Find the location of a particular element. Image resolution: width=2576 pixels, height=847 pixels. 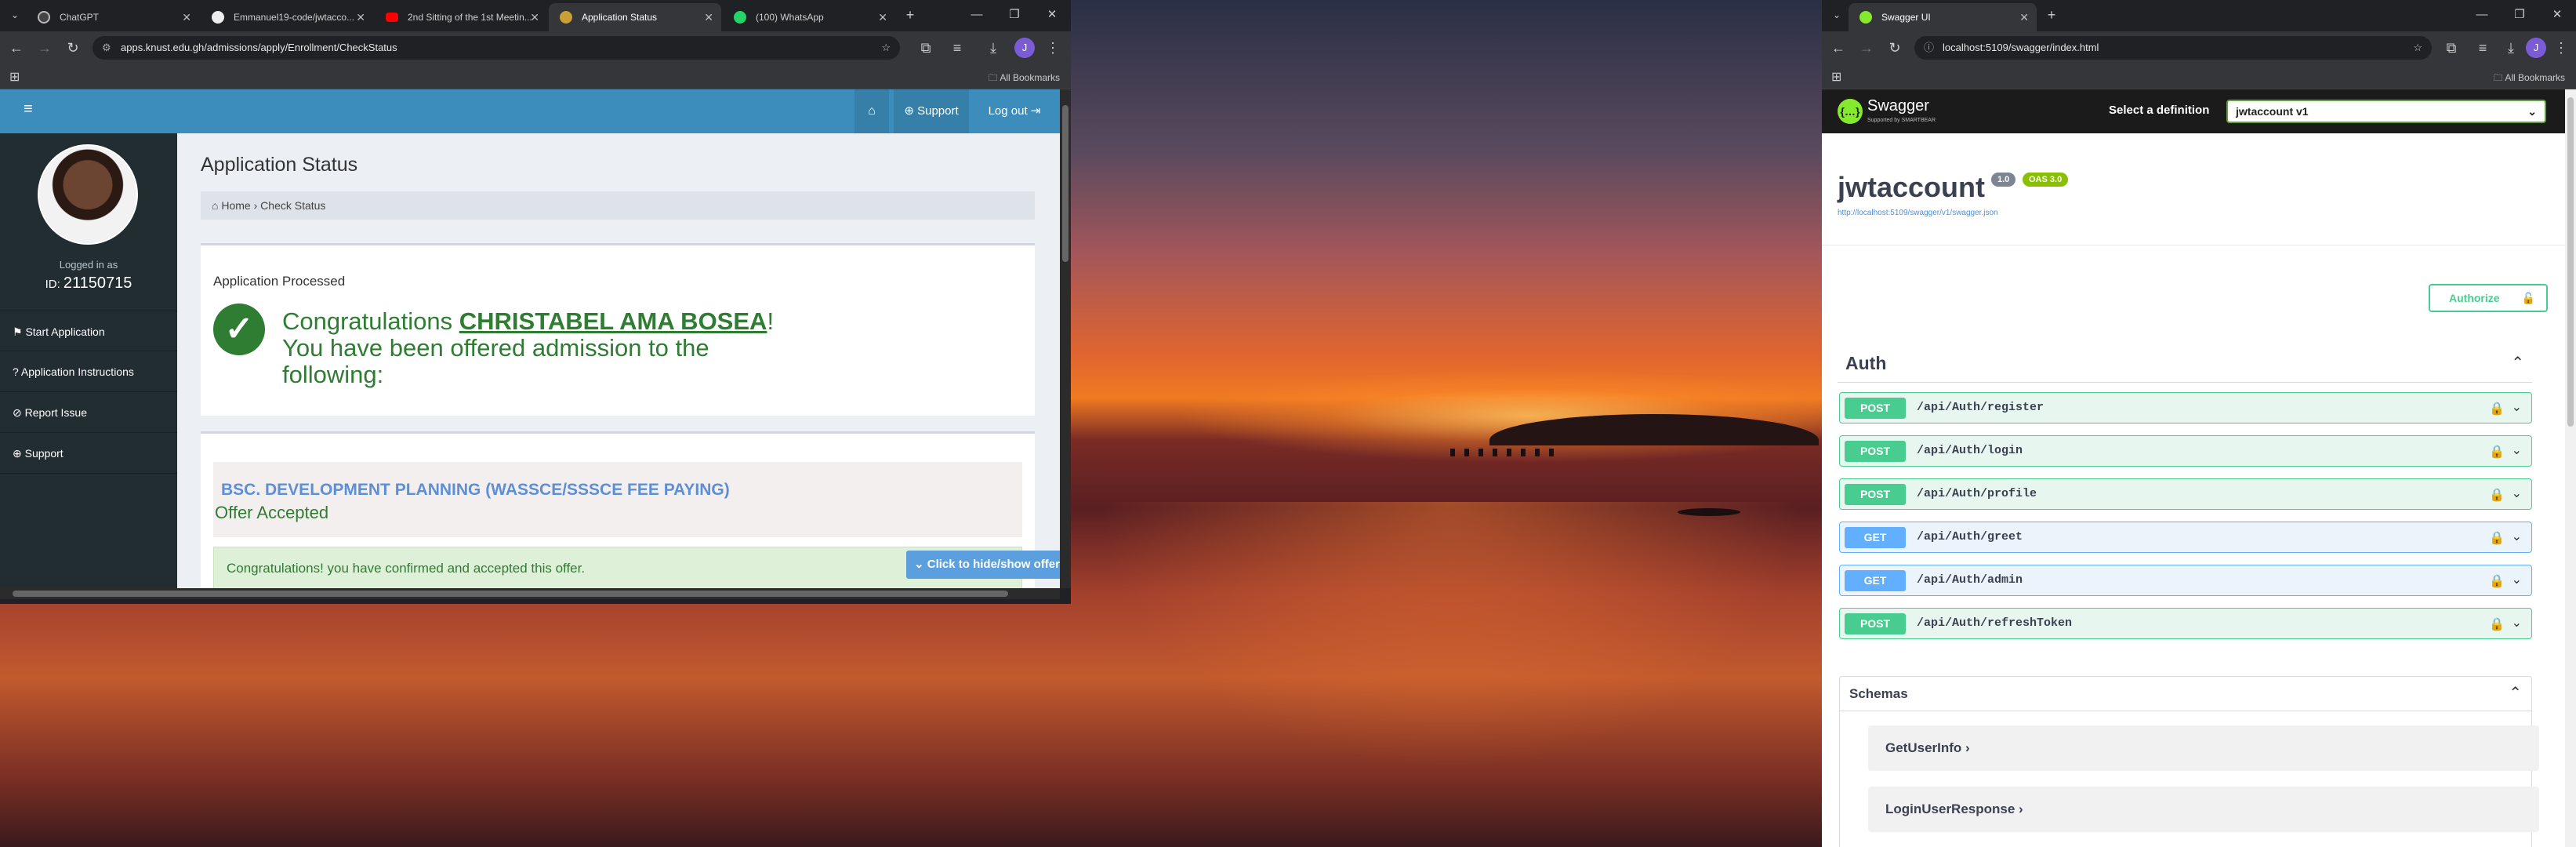

breadcrumb-home: Home is located at coordinates (235, 205).